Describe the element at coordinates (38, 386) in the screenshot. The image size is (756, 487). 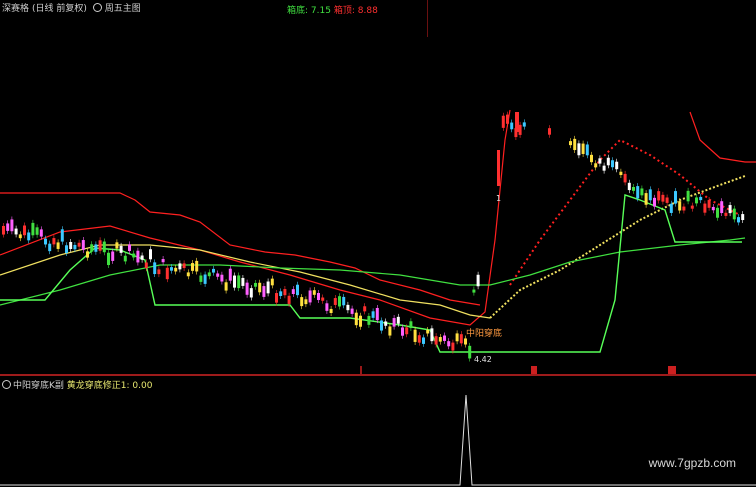
I see `sub-panel-title: 中阳穿底K副` at that location.